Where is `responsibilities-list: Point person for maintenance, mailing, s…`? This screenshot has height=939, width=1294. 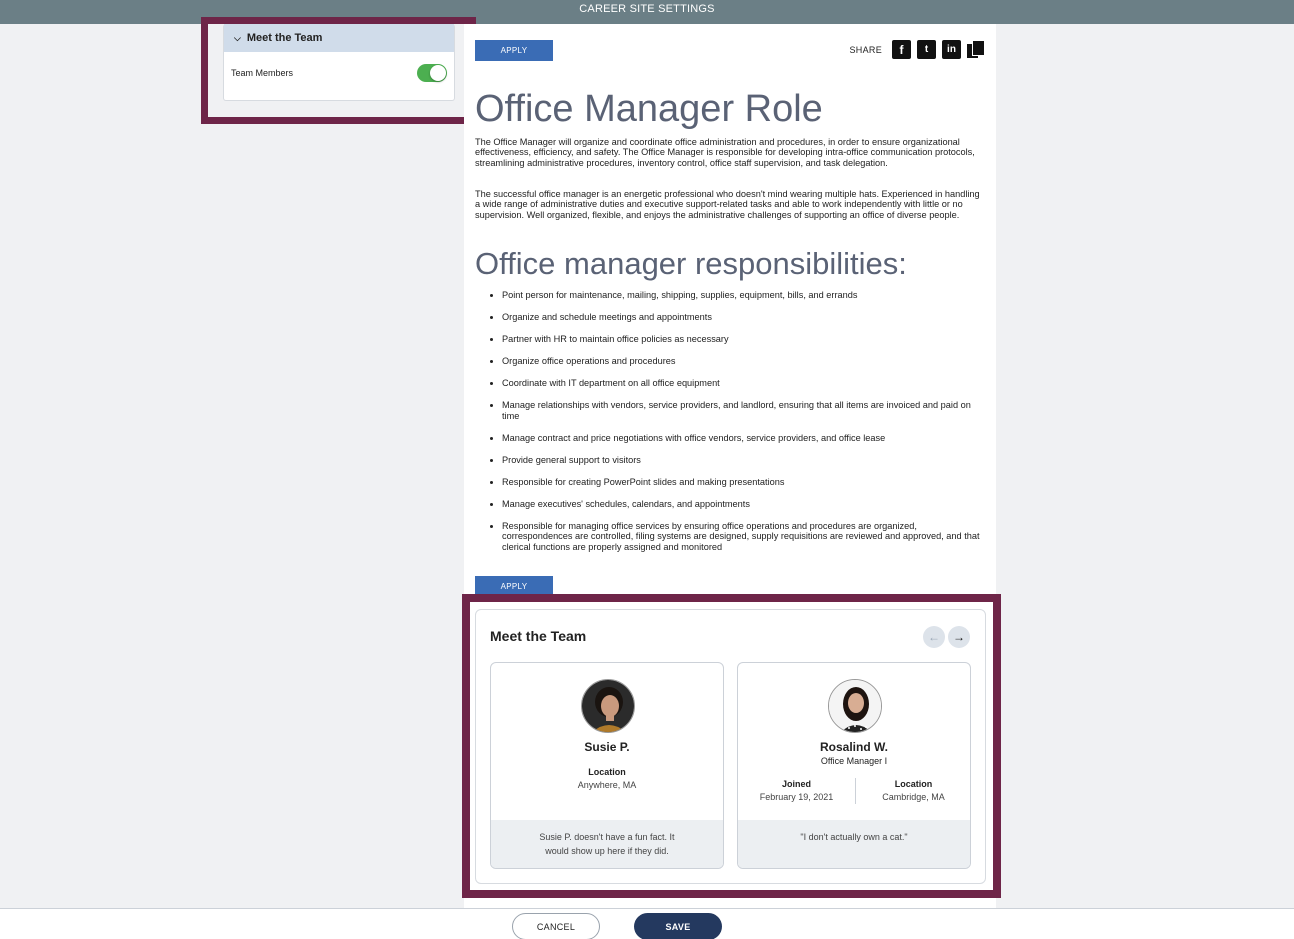 responsibilities-list: Point person for maintenance, mailing, s… is located at coordinates (741, 427).